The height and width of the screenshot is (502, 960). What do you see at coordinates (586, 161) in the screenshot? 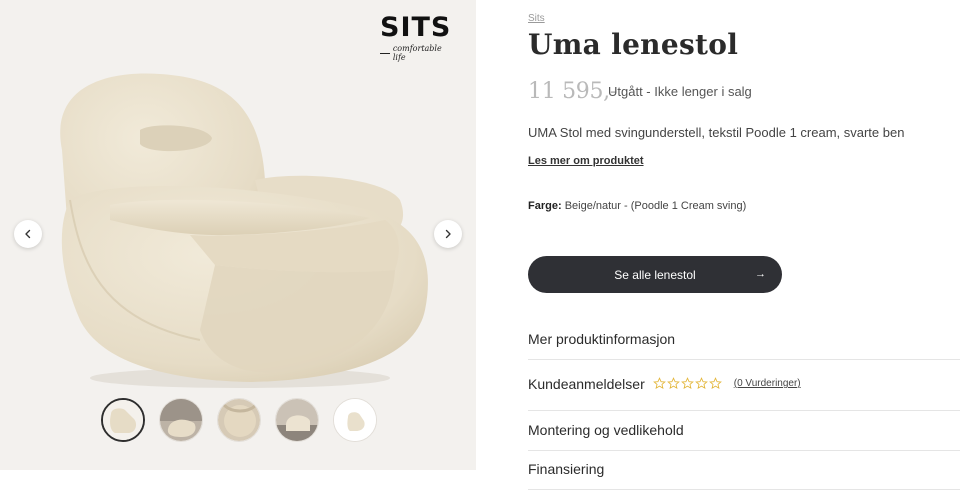
I see `read-more-link: Les mer om produktet` at bounding box center [586, 161].